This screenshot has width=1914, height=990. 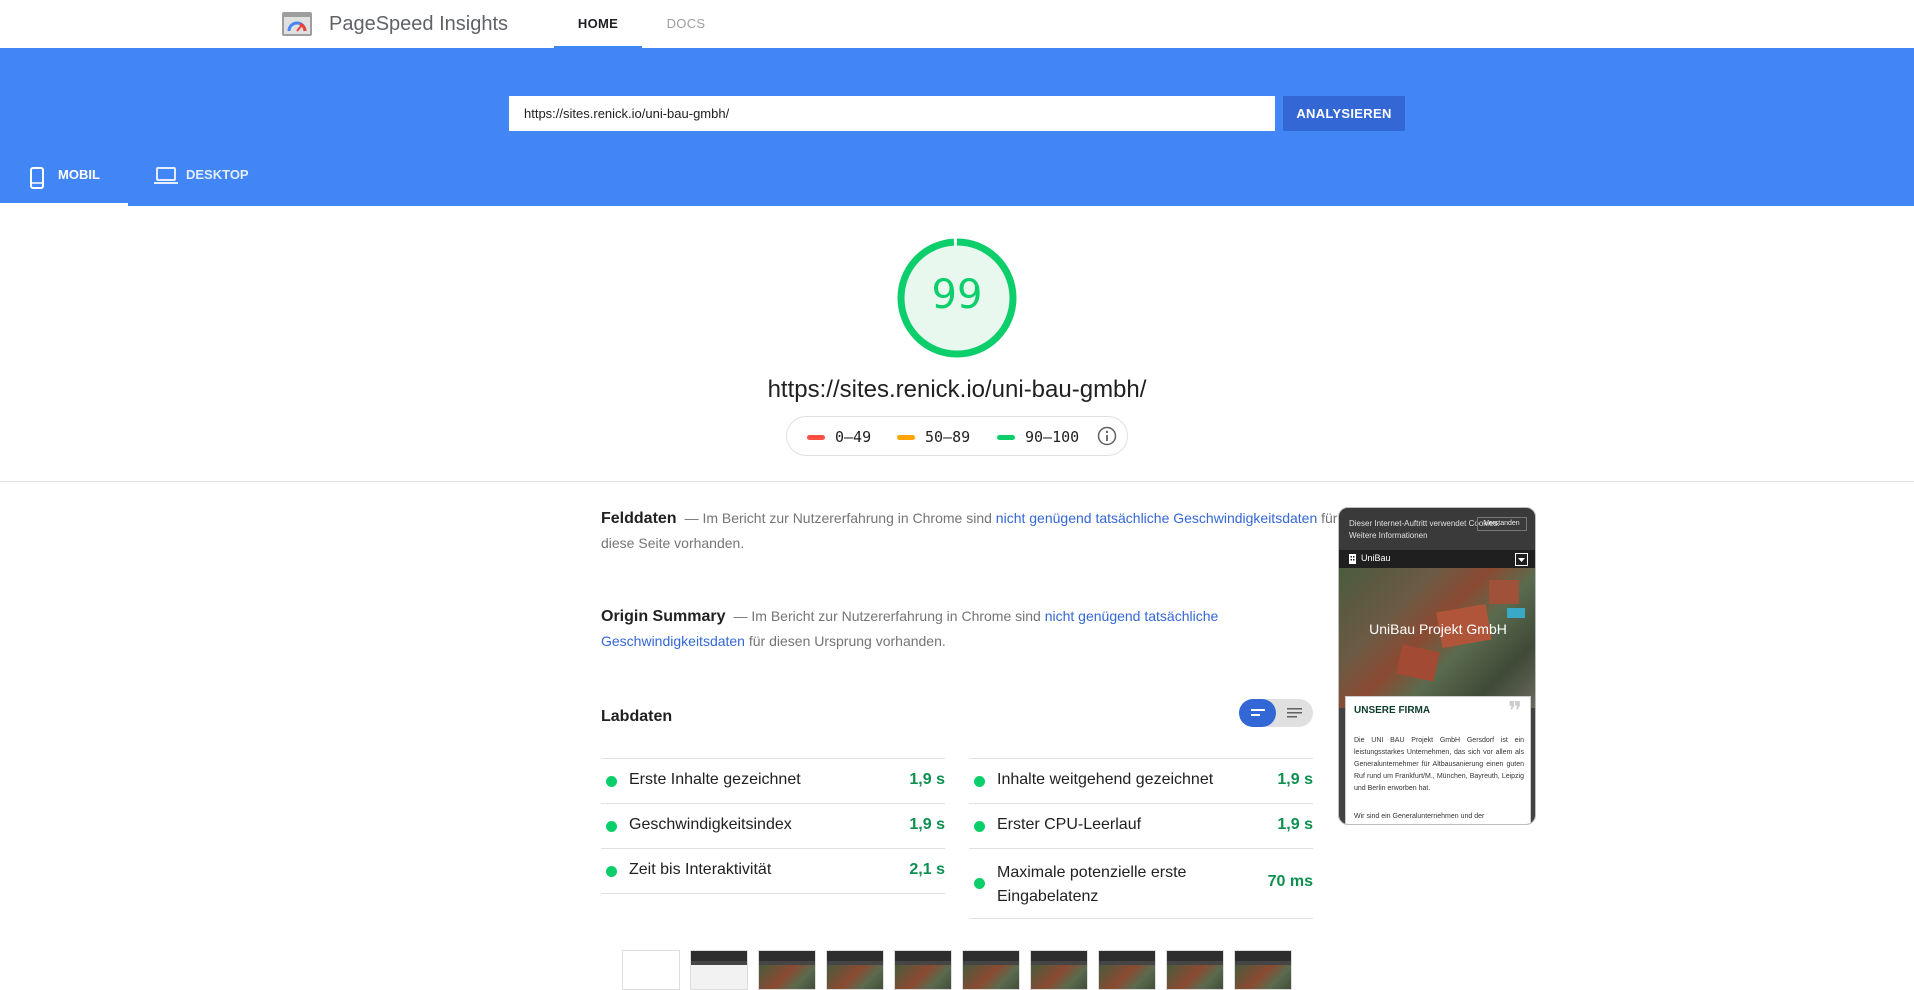 What do you see at coordinates (1344, 113) in the screenshot?
I see `analyze-button: ANALYSIEREN` at bounding box center [1344, 113].